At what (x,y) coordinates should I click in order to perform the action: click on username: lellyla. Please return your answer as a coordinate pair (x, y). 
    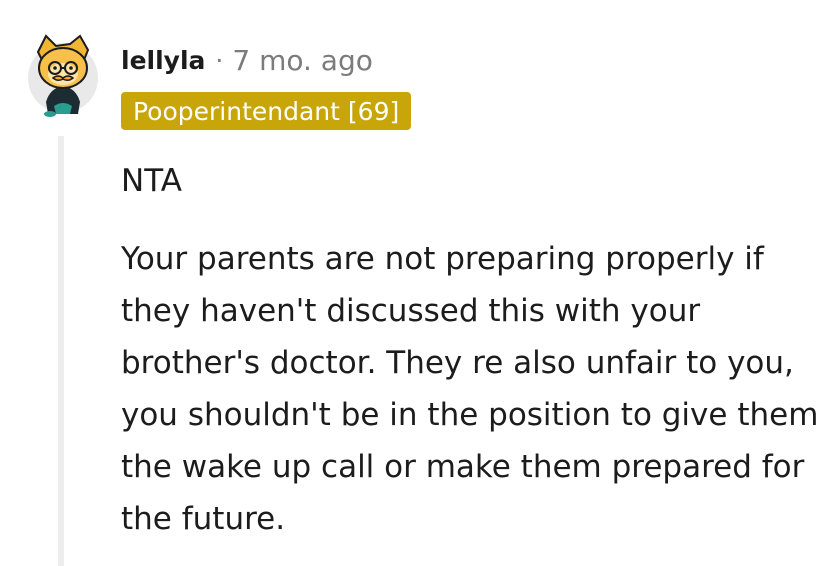
    Looking at the image, I should click on (163, 60).